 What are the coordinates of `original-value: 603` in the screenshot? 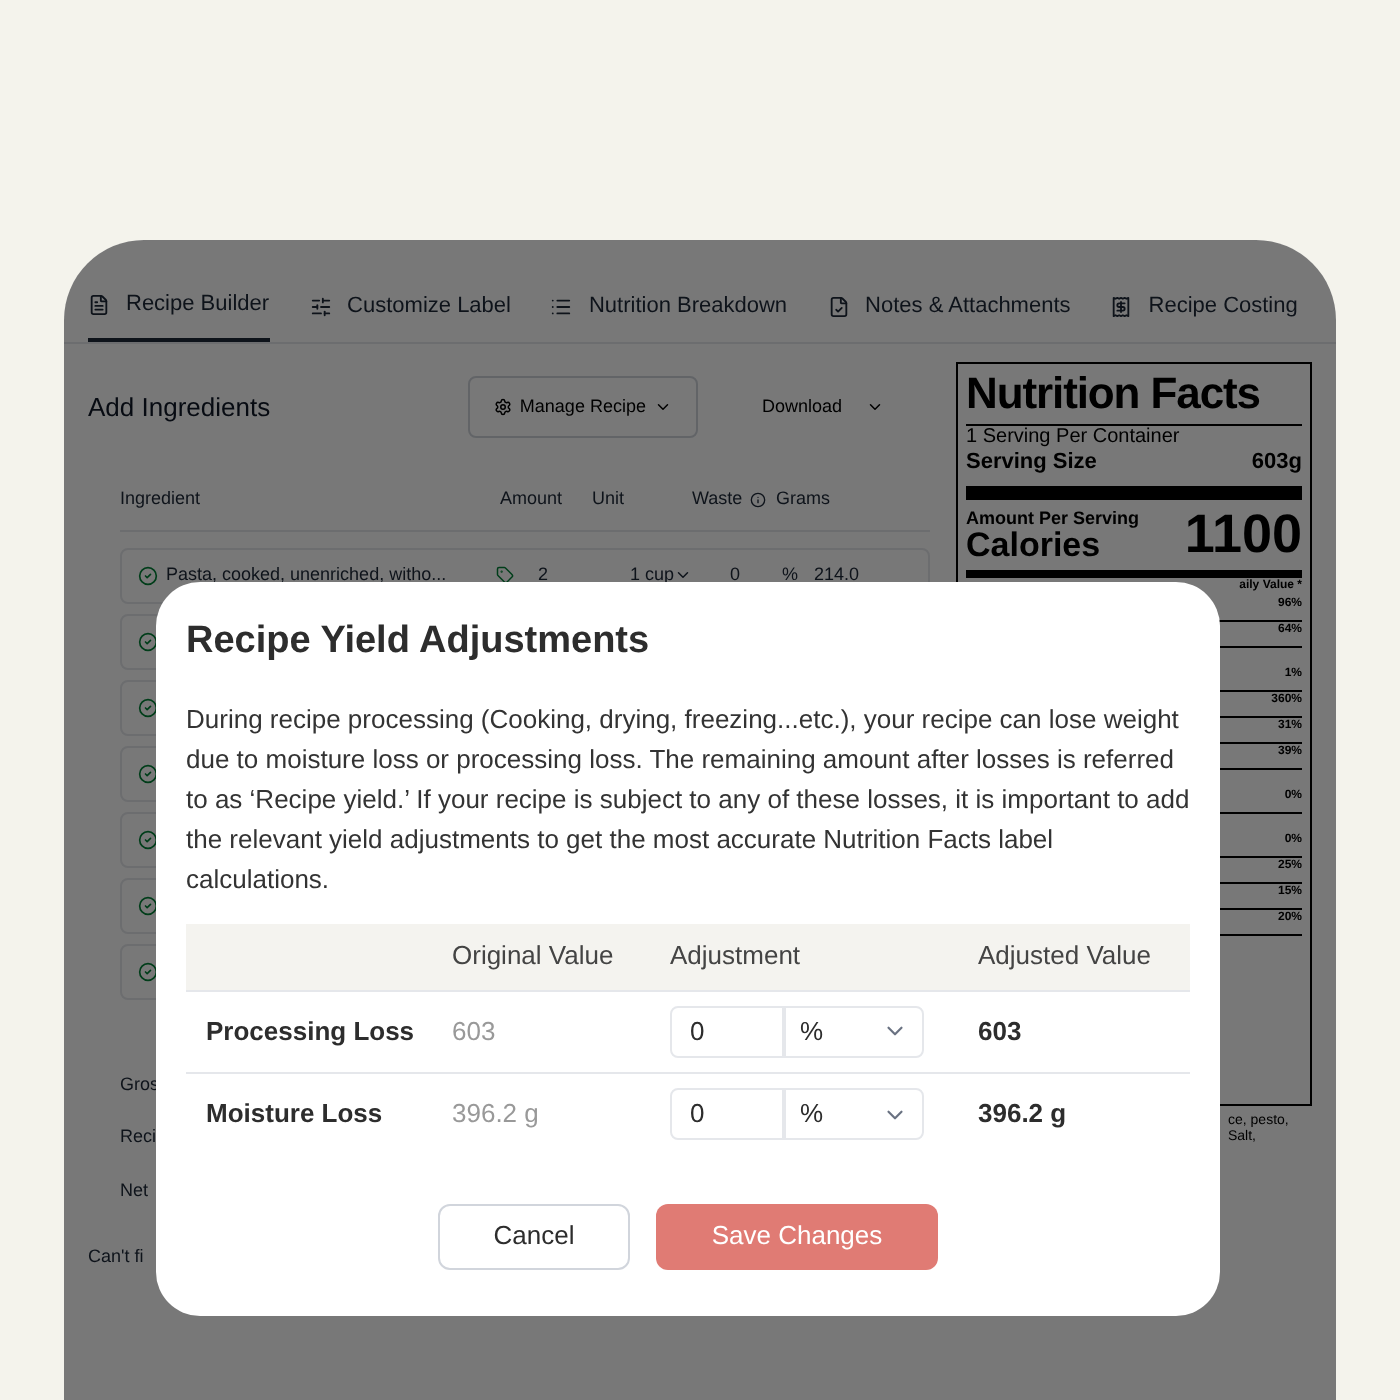 It's located at (475, 1031).